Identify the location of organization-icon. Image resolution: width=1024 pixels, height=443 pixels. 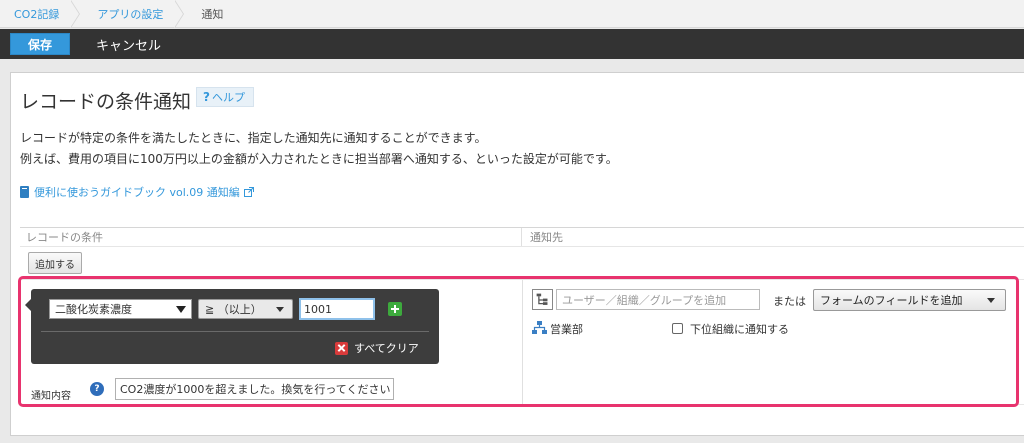
(539, 327).